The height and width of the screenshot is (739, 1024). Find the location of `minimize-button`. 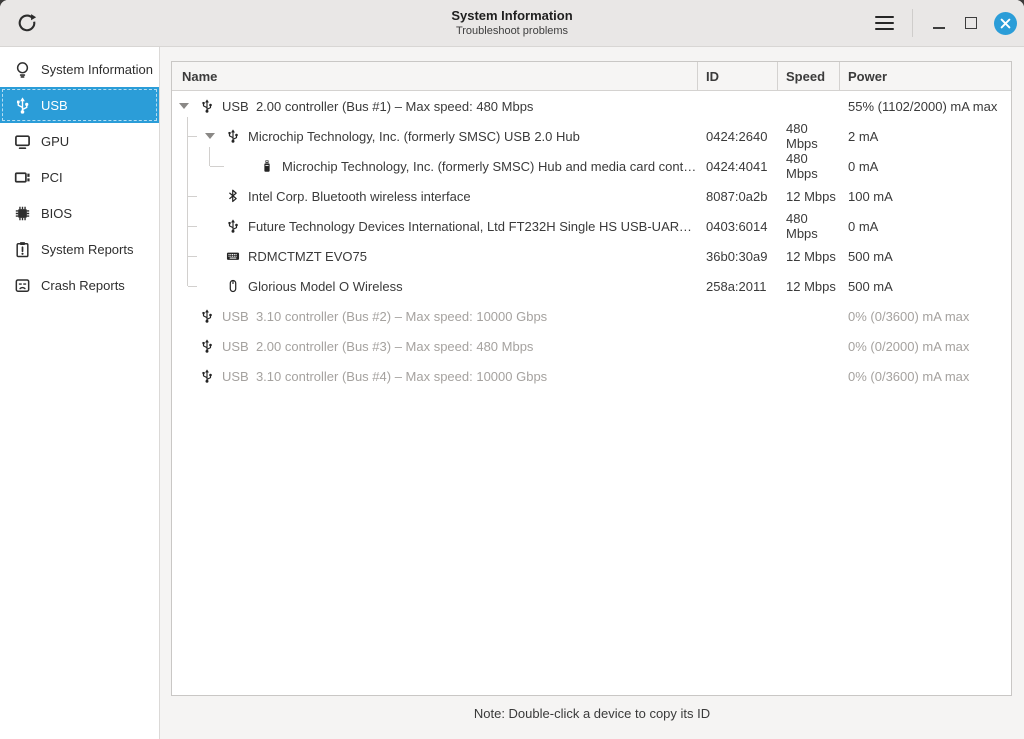

minimize-button is located at coordinates (939, 23).